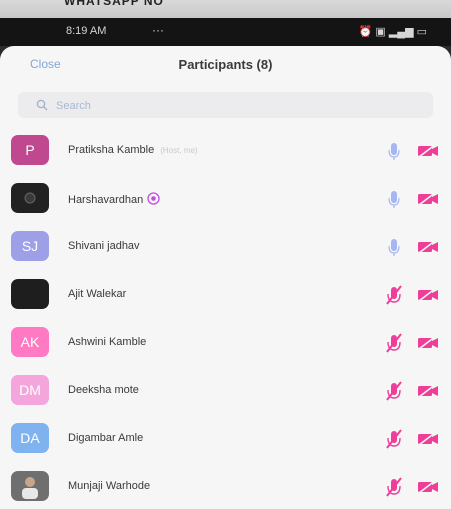 This screenshot has width=451, height=509. I want to click on participant-name-text: Pratiksha Kamble, so click(111, 150).